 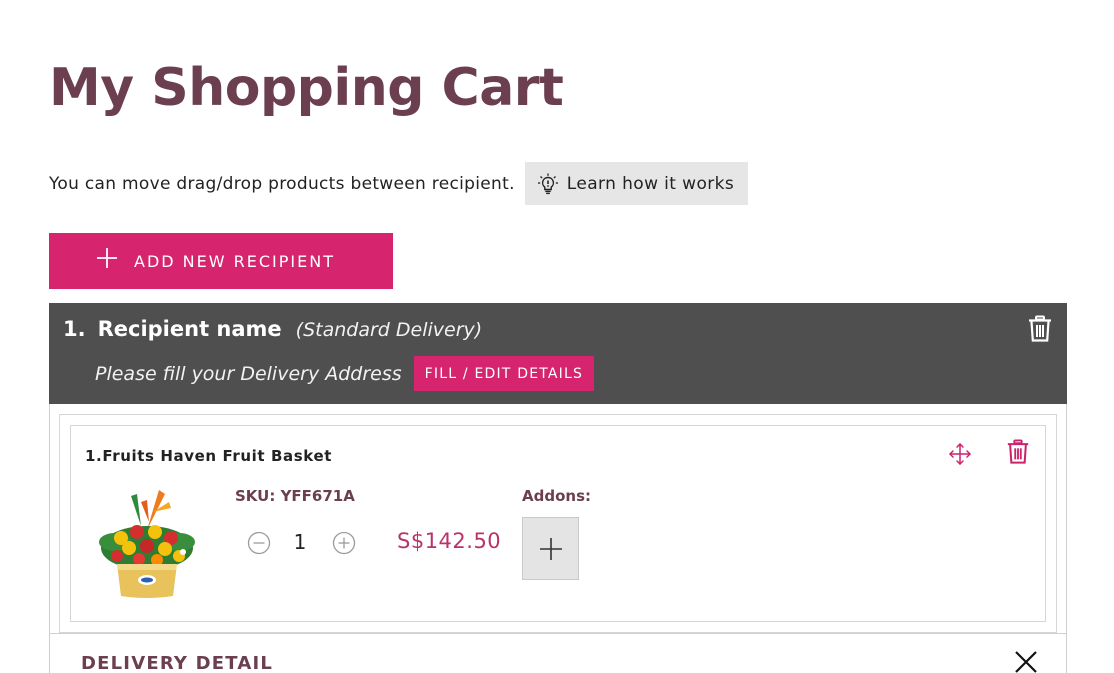 I want to click on product-image, so click(x=147, y=544).